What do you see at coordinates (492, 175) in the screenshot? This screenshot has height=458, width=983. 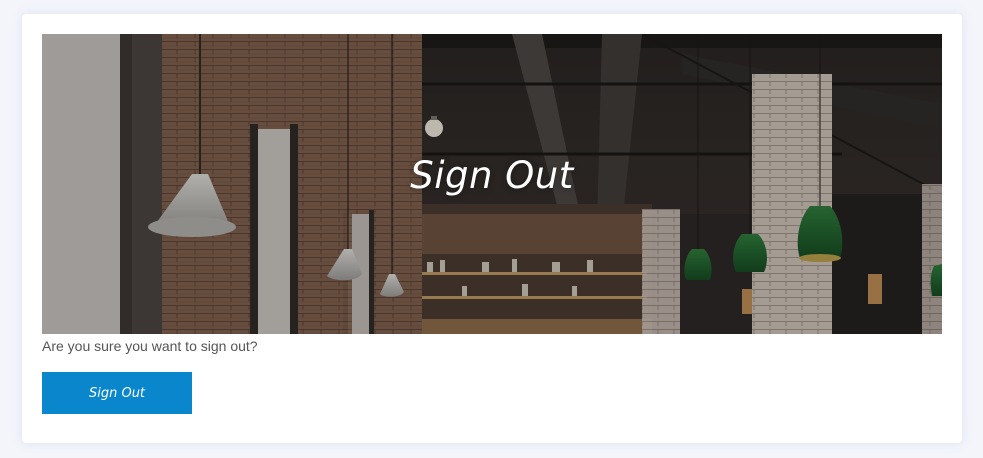 I see `page-title: Sign Out` at bounding box center [492, 175].